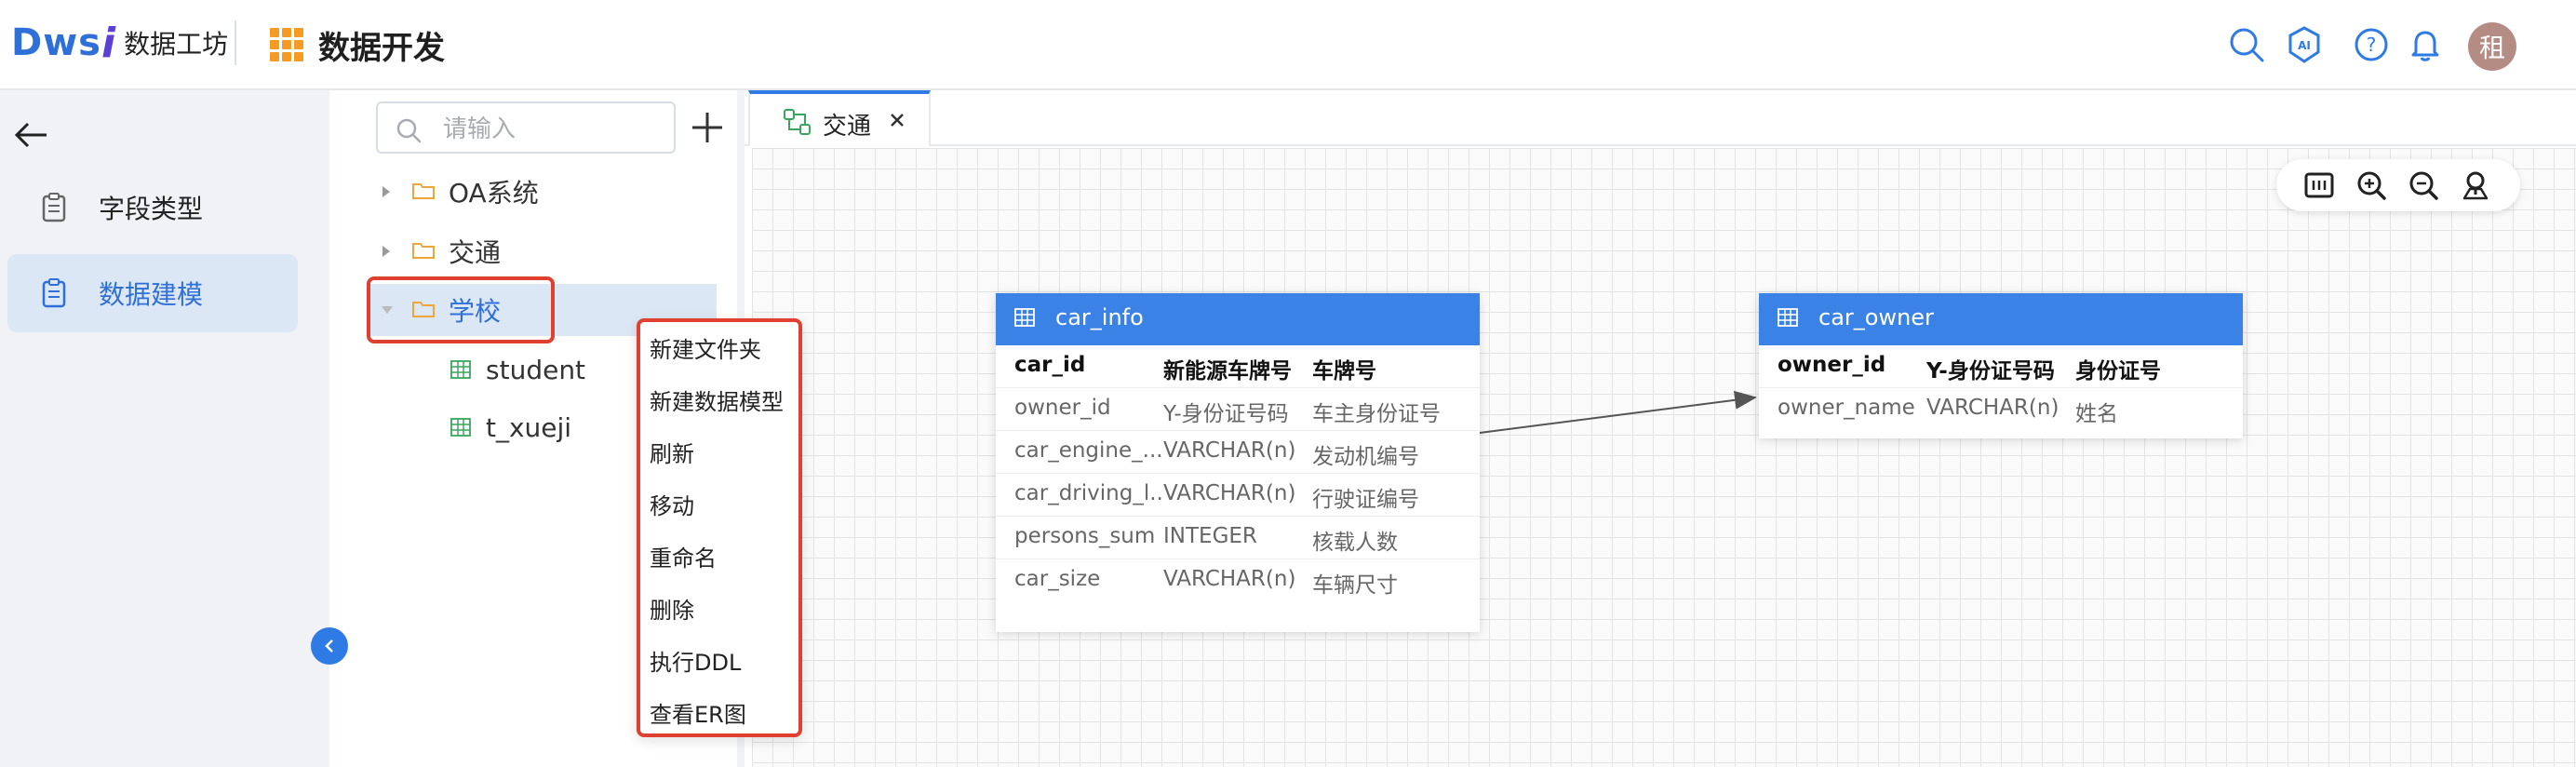  I want to click on tree-folder-label: 交通, so click(475, 252).